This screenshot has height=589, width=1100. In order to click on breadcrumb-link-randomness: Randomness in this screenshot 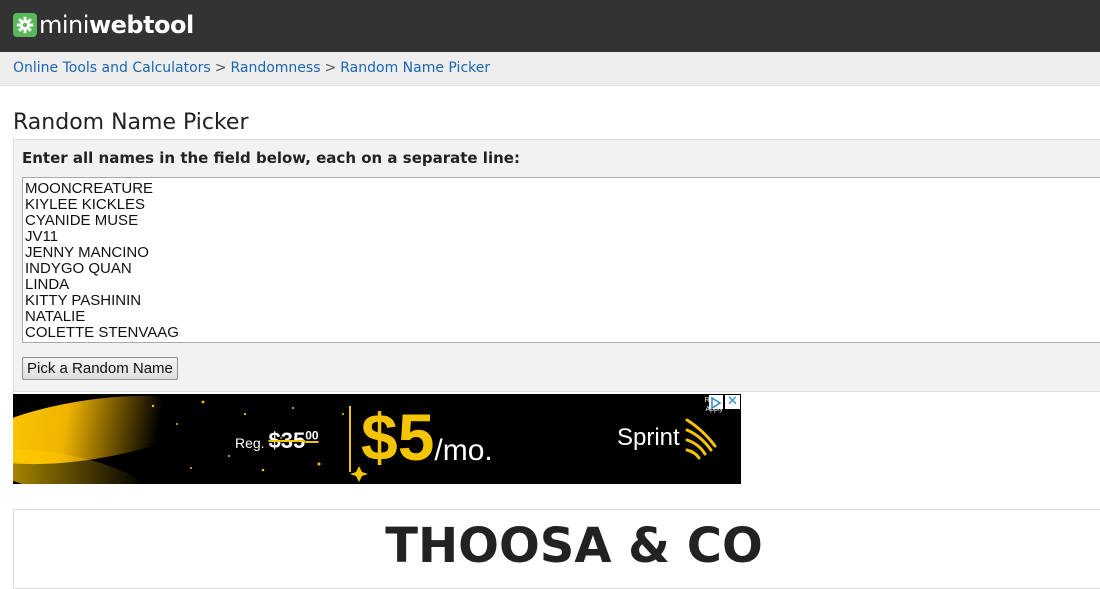, I will do `click(275, 68)`.